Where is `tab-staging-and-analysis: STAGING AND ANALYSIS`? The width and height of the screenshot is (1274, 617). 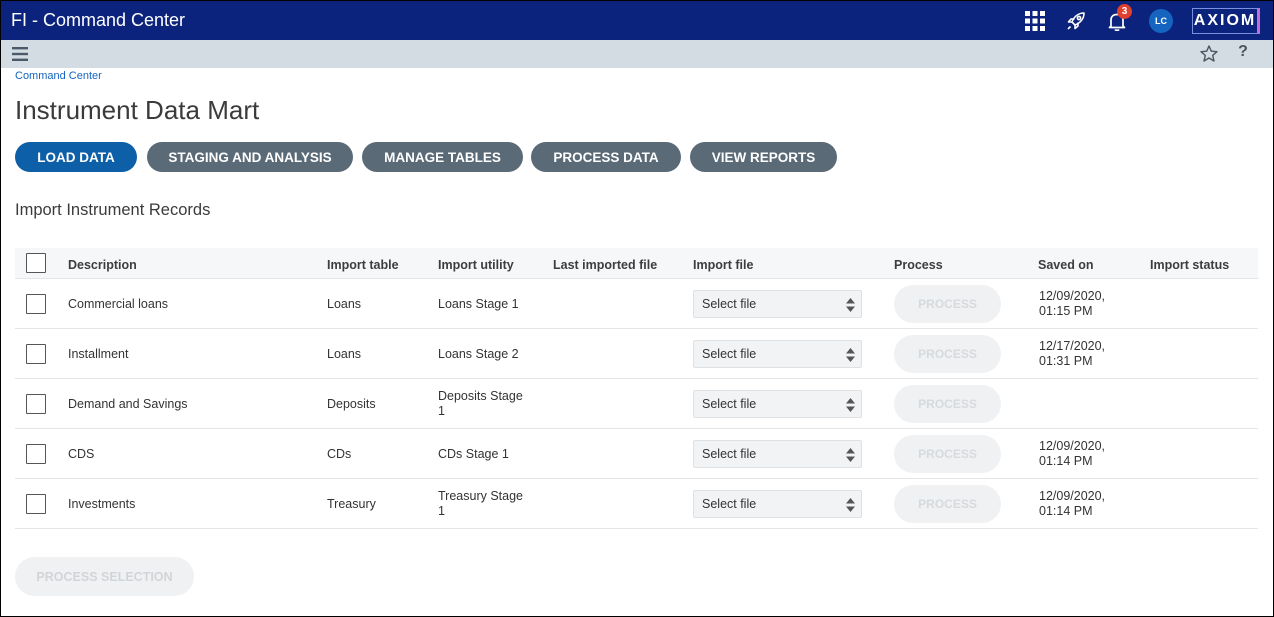
tab-staging-and-analysis: STAGING AND ANALYSIS is located at coordinates (250, 157).